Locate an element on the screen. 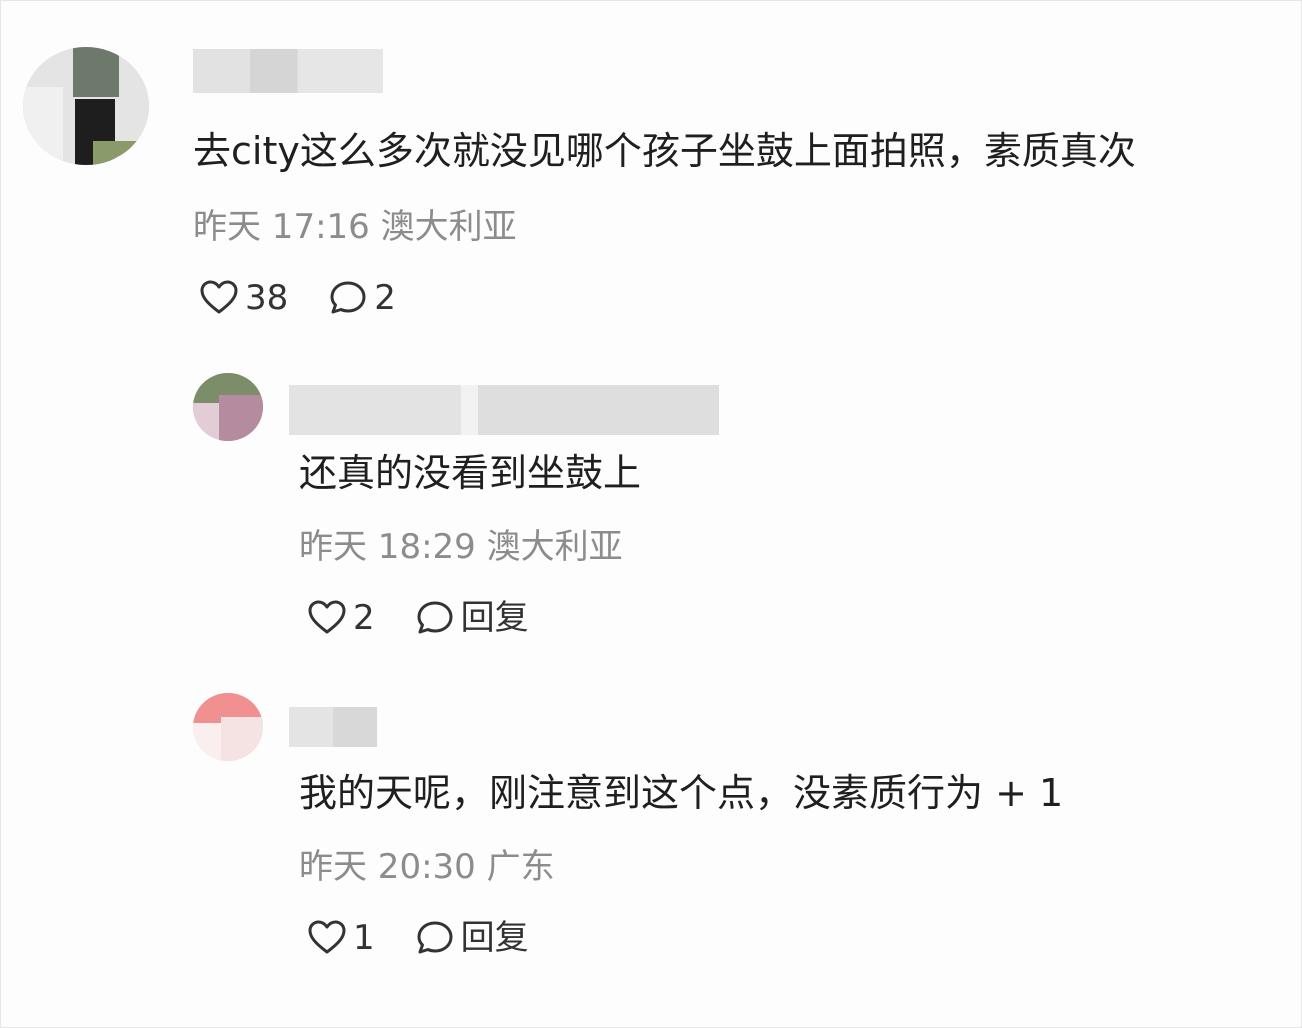 Image resolution: width=1302 pixels, height=1028 pixels. reply-text: 还真的没看到坐鼓上 is located at coordinates (470, 473).